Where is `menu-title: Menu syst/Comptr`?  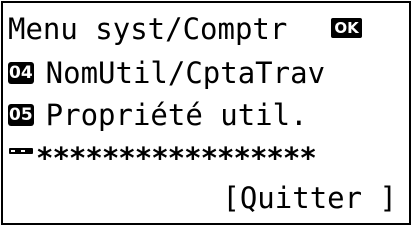 menu-title: Menu syst/Comptr is located at coordinates (148, 29).